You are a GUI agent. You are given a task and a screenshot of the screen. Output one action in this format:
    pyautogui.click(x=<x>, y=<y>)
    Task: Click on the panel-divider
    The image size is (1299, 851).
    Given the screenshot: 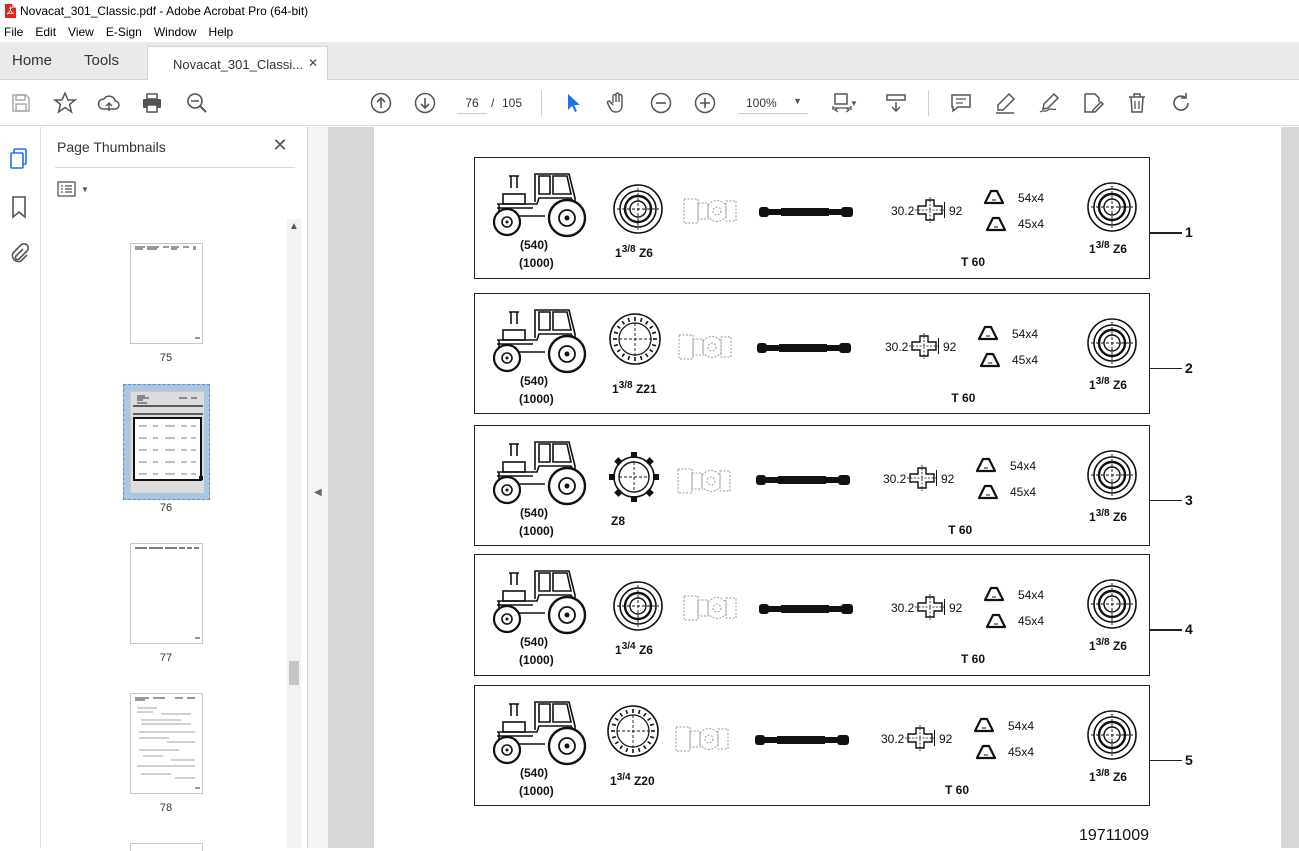 What is the action you would take?
    pyautogui.click(x=175, y=167)
    